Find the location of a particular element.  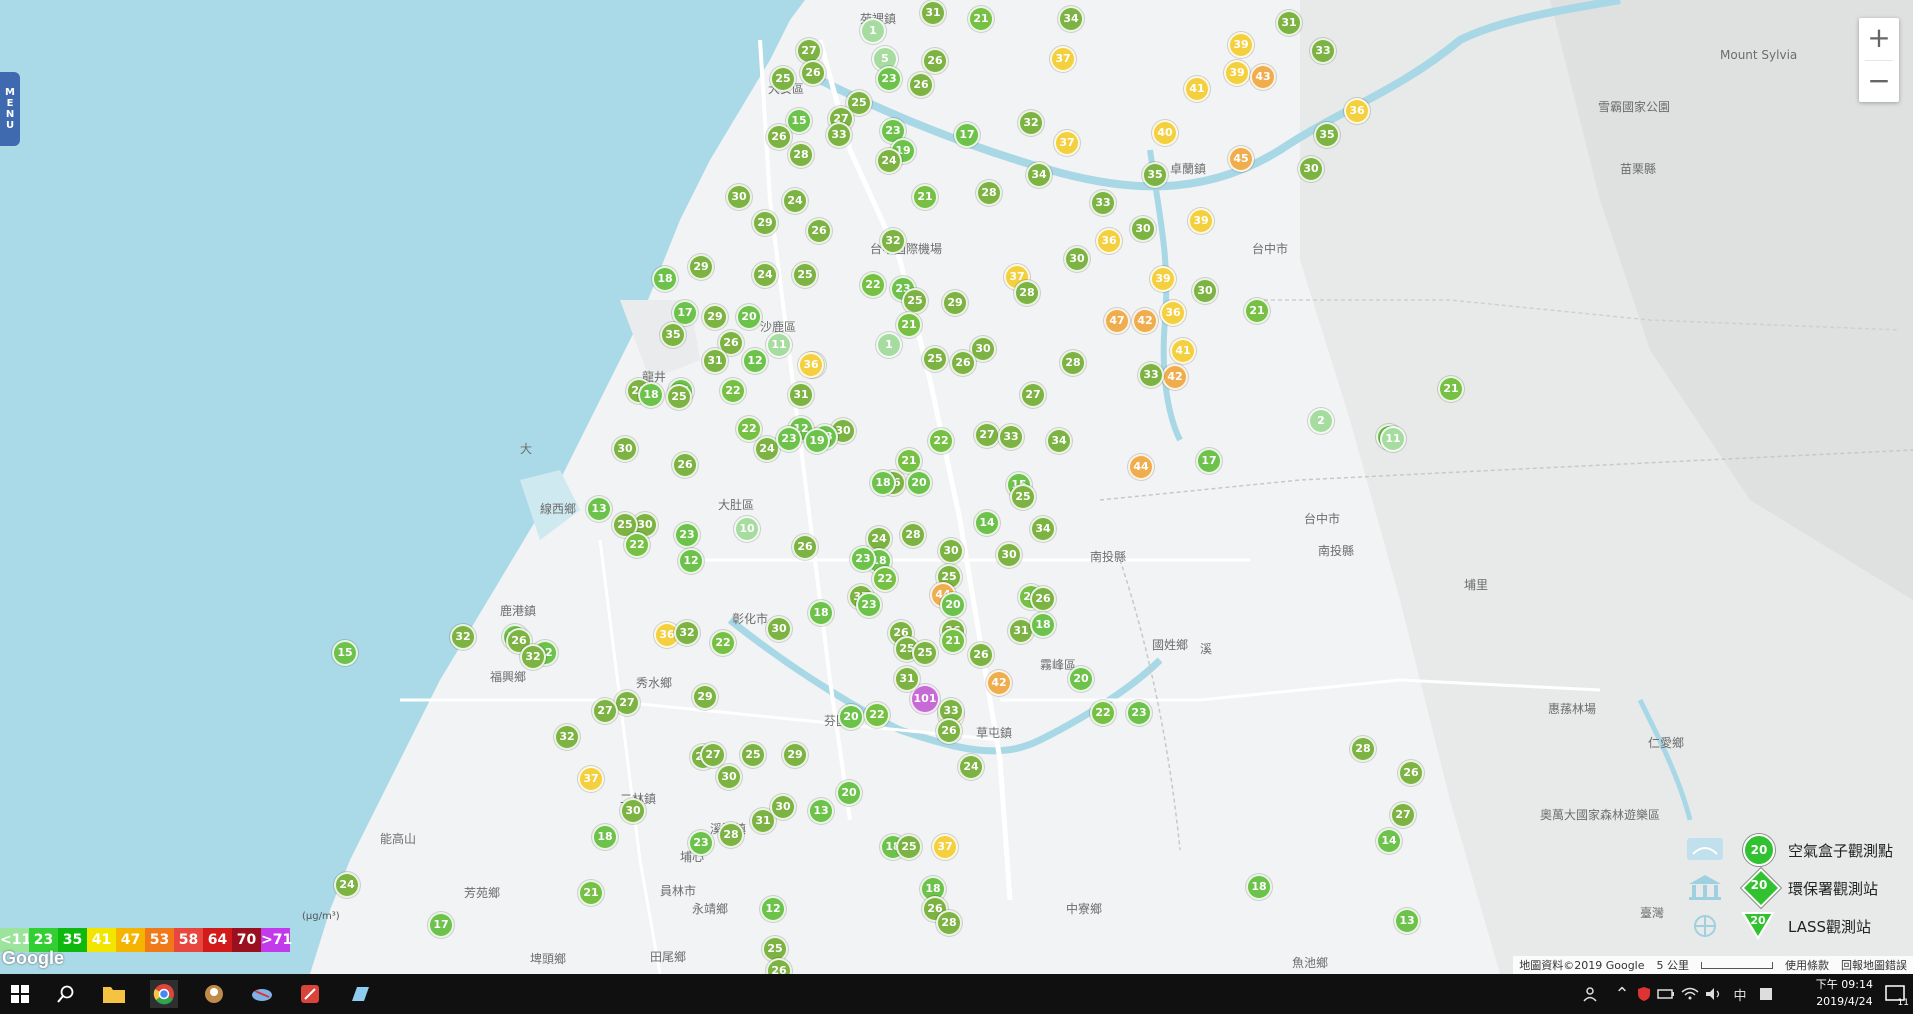

sensor-marker: 12 is located at coordinates (691, 561).